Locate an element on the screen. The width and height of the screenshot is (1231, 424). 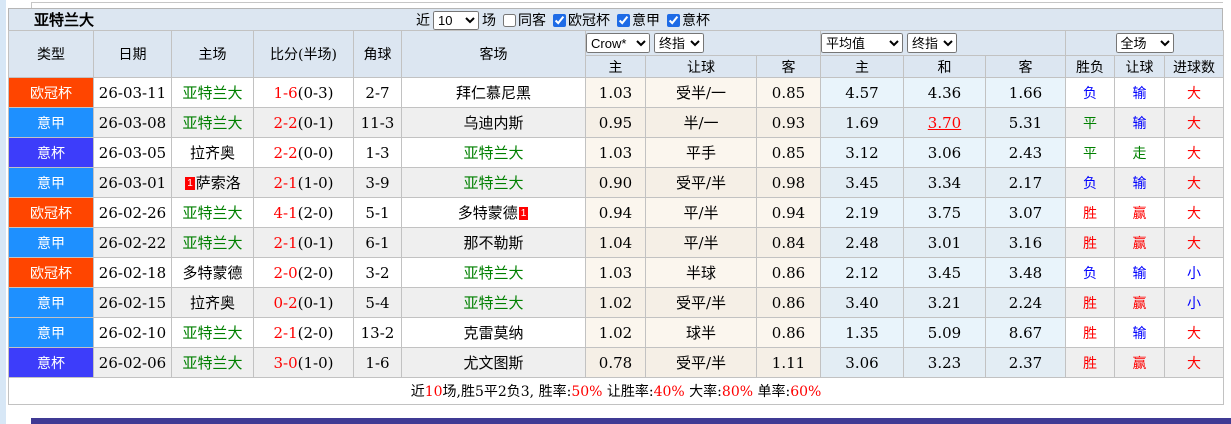
result-outcome-cell: 胜 is located at coordinates (1090, 242).